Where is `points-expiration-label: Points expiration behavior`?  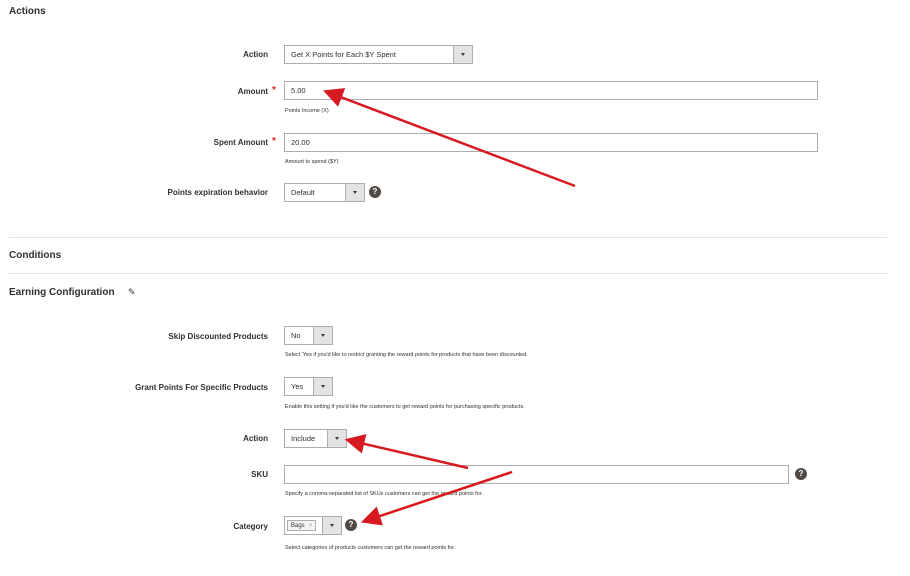
points-expiration-label: Points expiration behavior is located at coordinates (217, 192).